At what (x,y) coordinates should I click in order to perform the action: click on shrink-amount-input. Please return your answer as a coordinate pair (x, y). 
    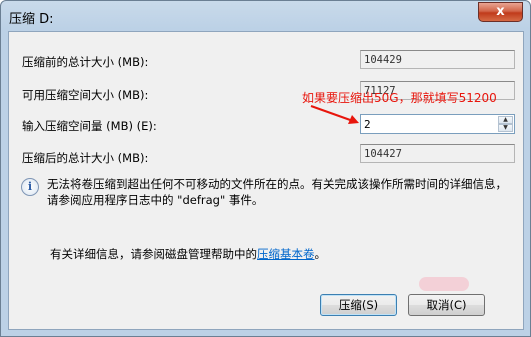
    Looking at the image, I should click on (430, 124).